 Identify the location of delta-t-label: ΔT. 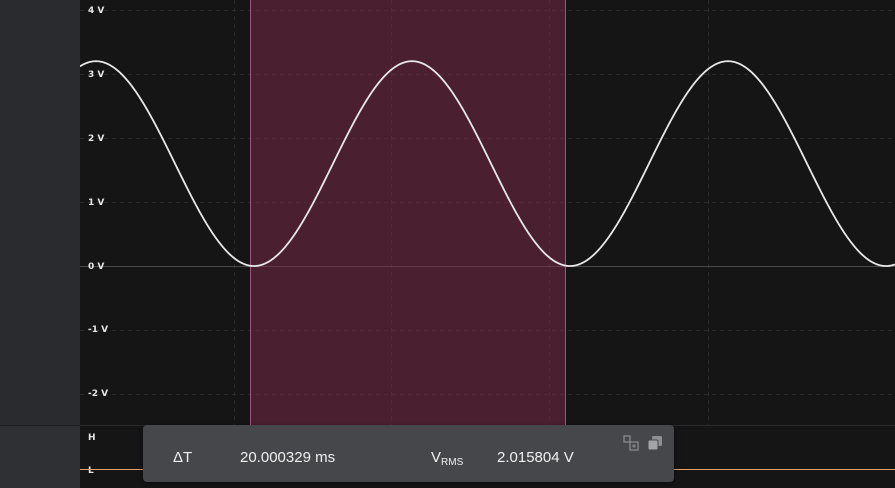
(183, 457).